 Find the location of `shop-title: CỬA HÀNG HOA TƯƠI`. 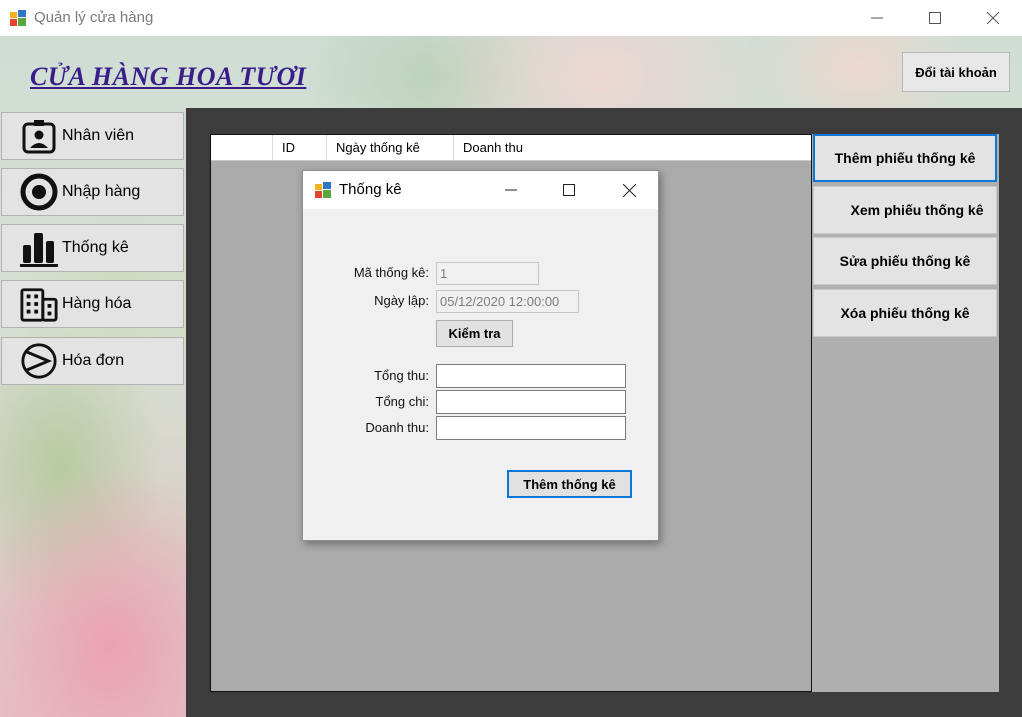

shop-title: CỬA HÀNG HOA TƯƠI is located at coordinates (168, 76).